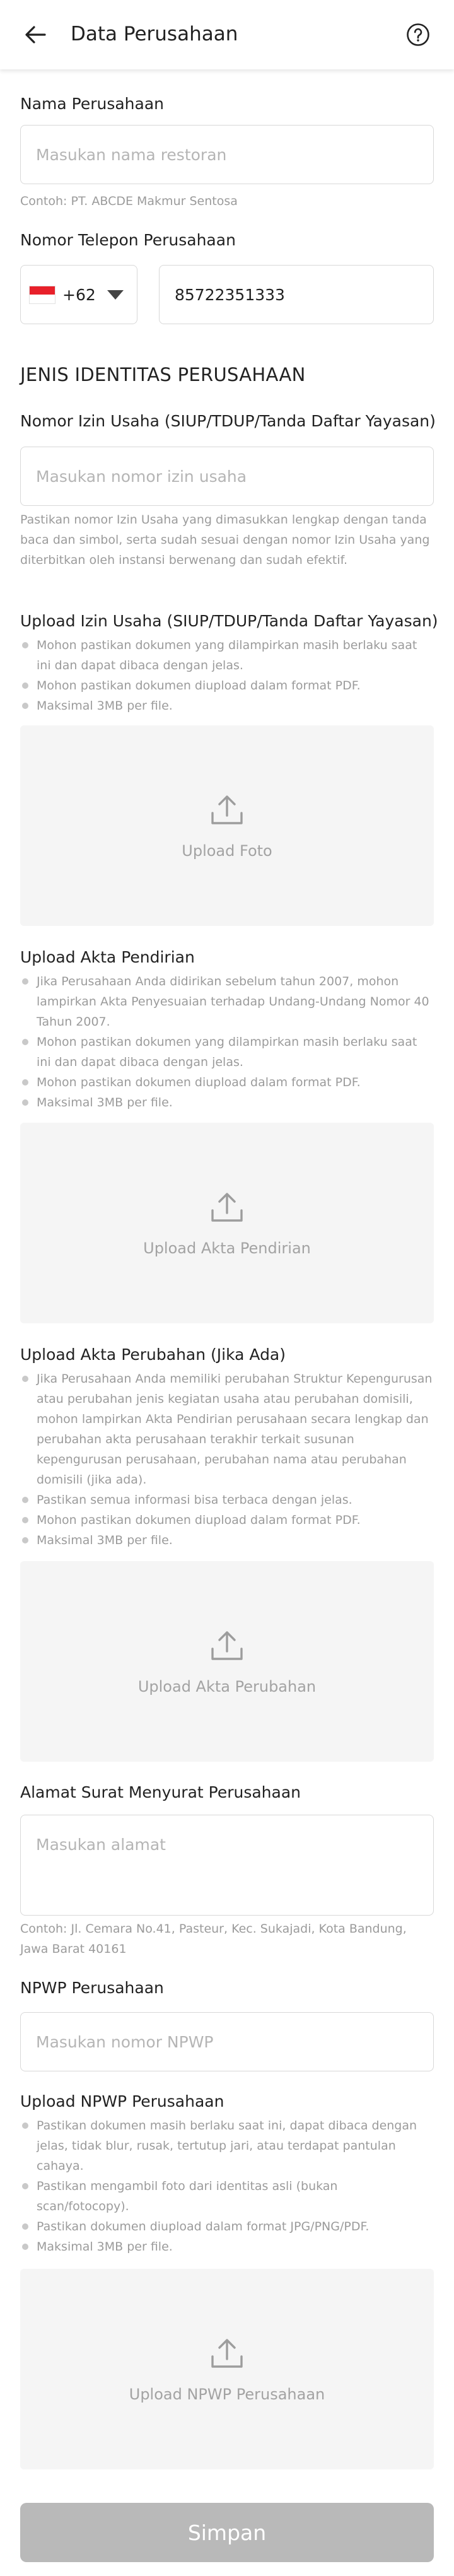  What do you see at coordinates (227, 476) in the screenshot?
I see `permit-number-input` at bounding box center [227, 476].